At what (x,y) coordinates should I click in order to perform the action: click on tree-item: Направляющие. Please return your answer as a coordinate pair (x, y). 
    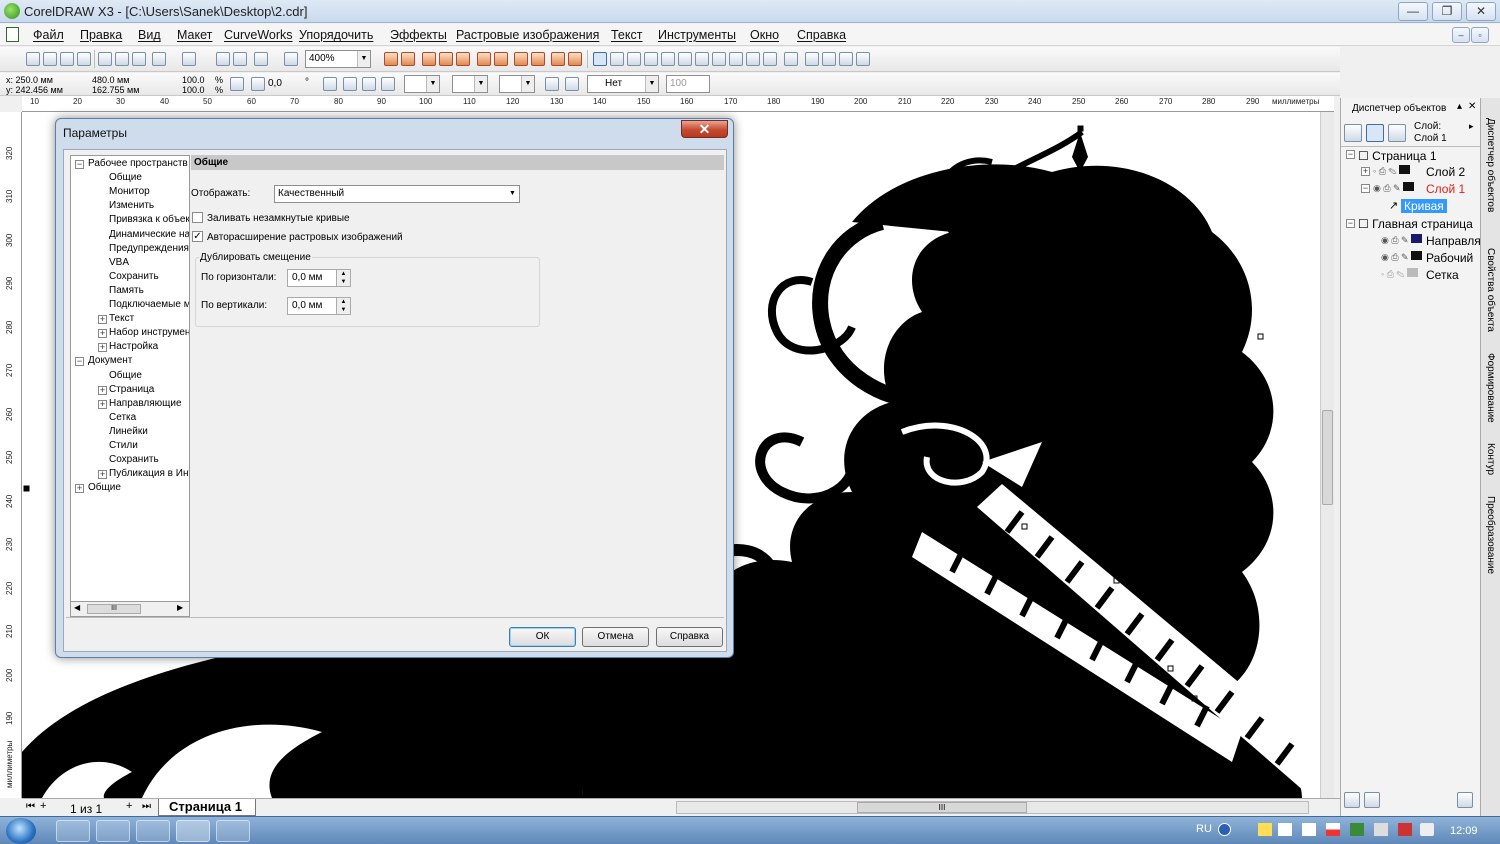
    Looking at the image, I should click on (145, 403).